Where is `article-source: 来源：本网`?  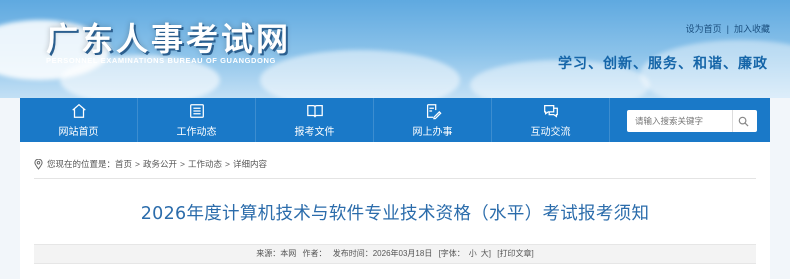 article-source: 来源：本网 is located at coordinates (276, 253).